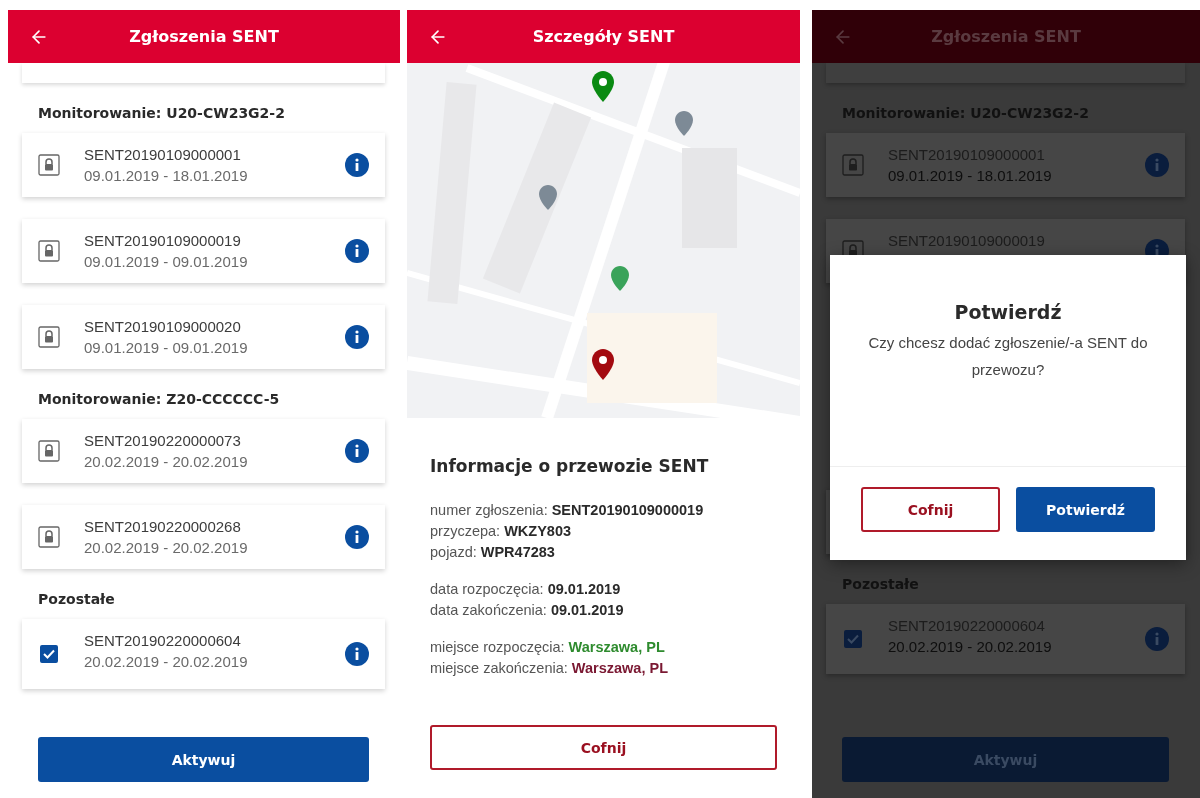 The width and height of the screenshot is (1200, 798). Describe the element at coordinates (163, 527) in the screenshot. I see `item-code: SENT20190220000268` at that location.